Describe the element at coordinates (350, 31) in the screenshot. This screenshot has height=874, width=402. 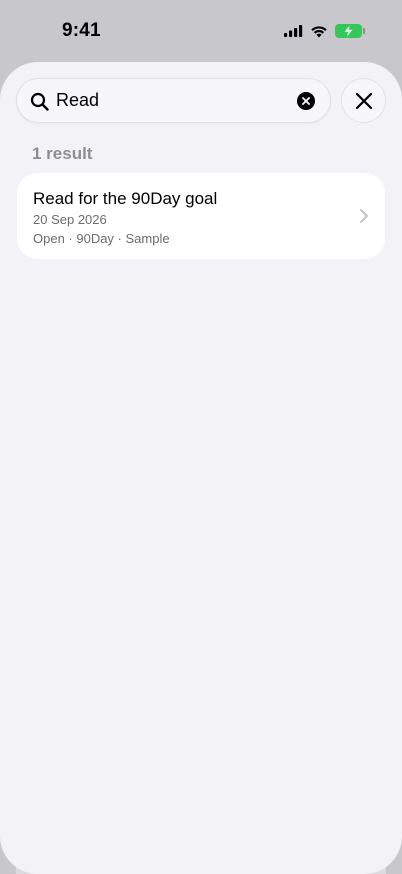
I see `battery-charging-icon` at that location.